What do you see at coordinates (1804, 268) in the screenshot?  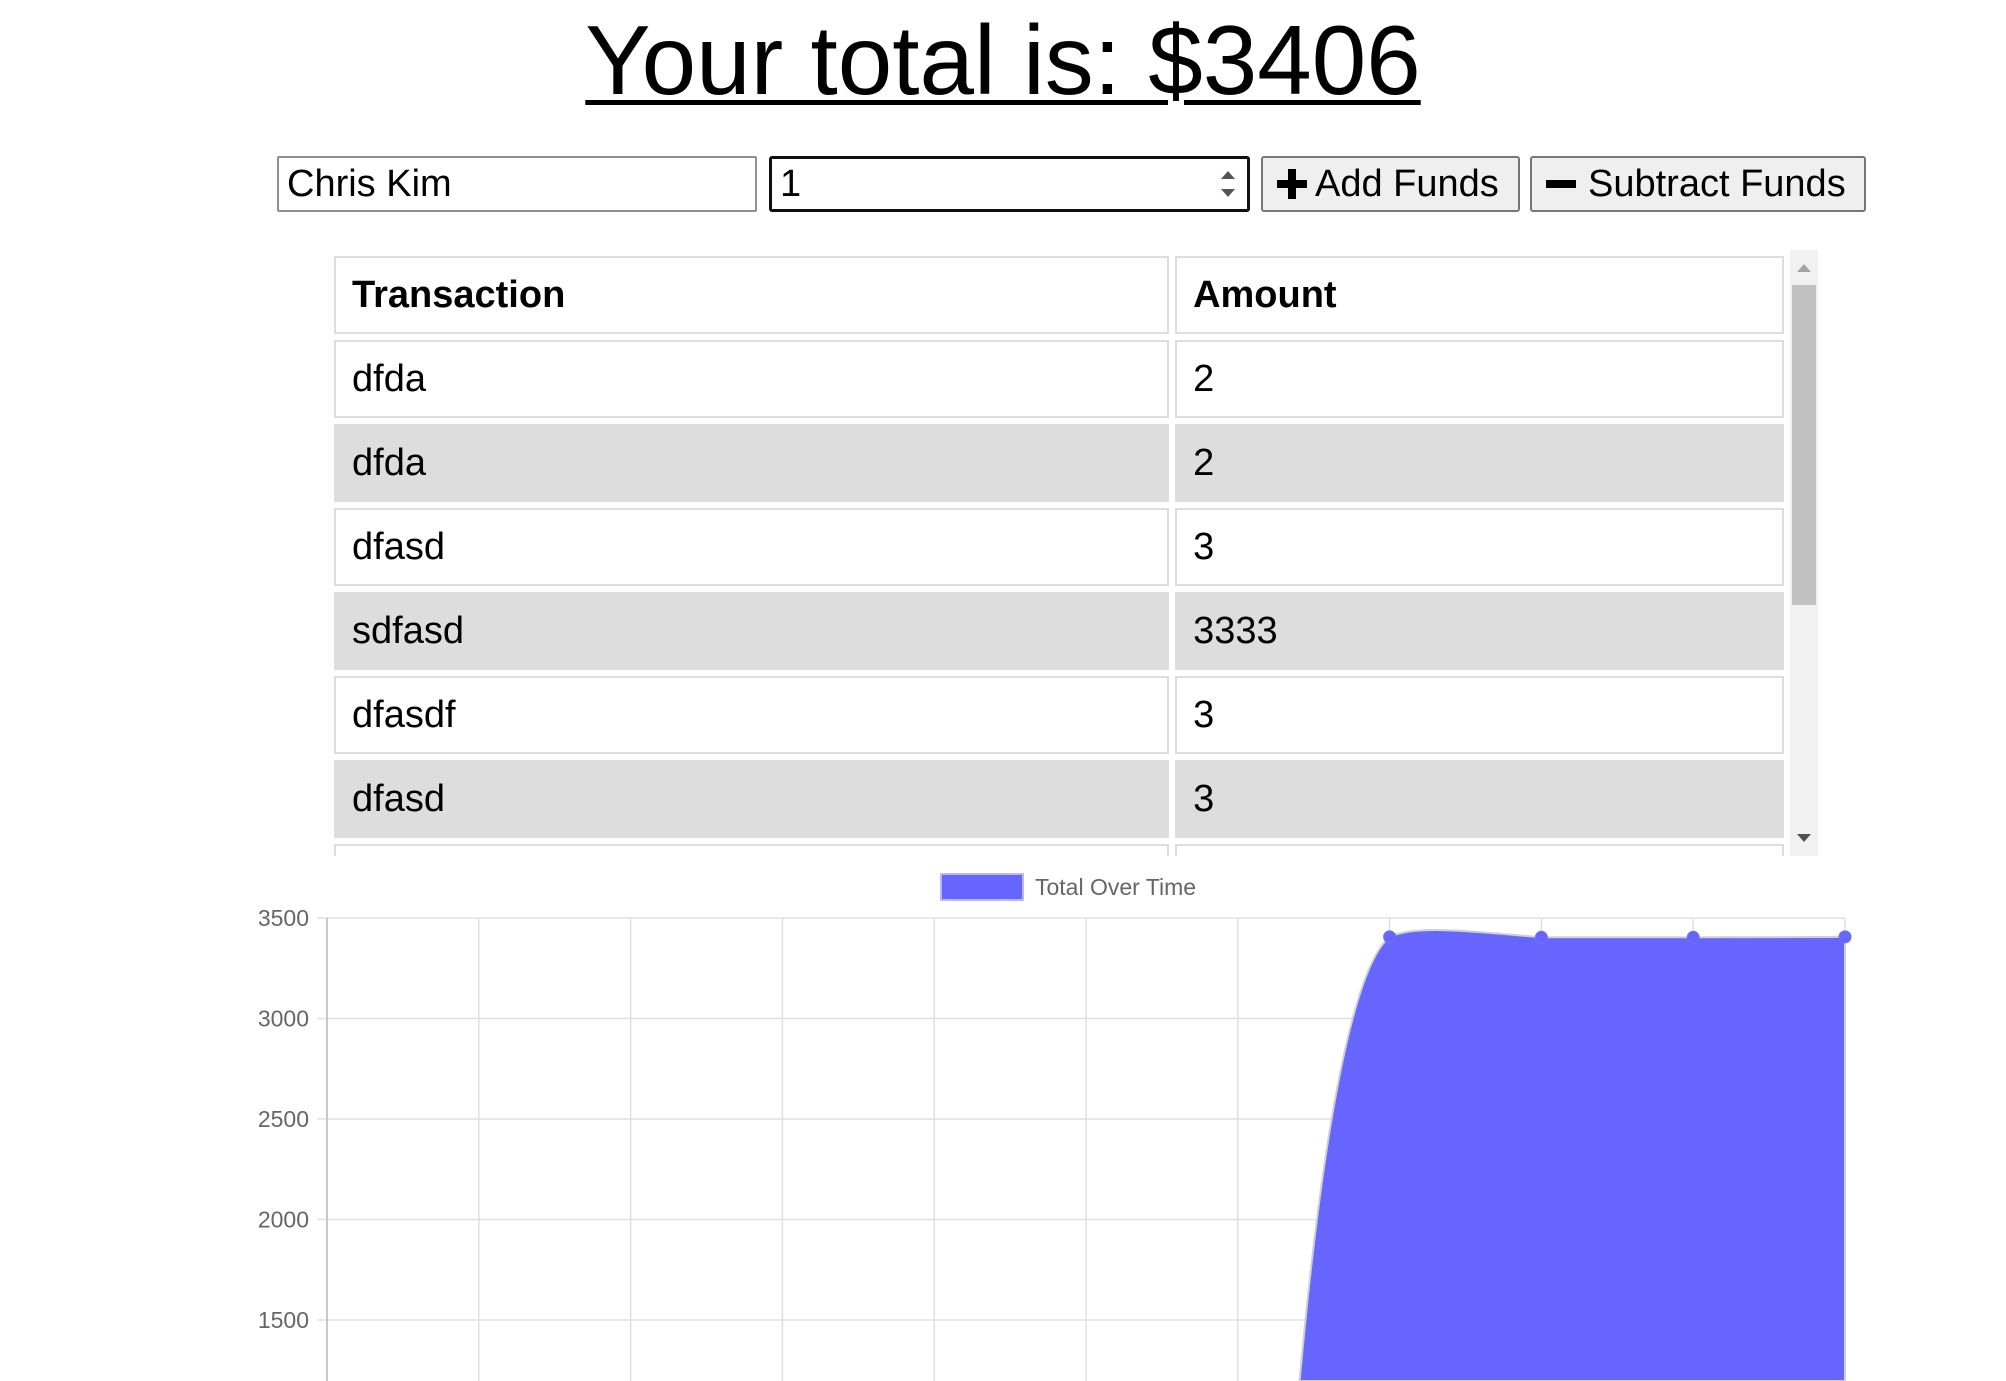 I see `scroll-up-icon` at bounding box center [1804, 268].